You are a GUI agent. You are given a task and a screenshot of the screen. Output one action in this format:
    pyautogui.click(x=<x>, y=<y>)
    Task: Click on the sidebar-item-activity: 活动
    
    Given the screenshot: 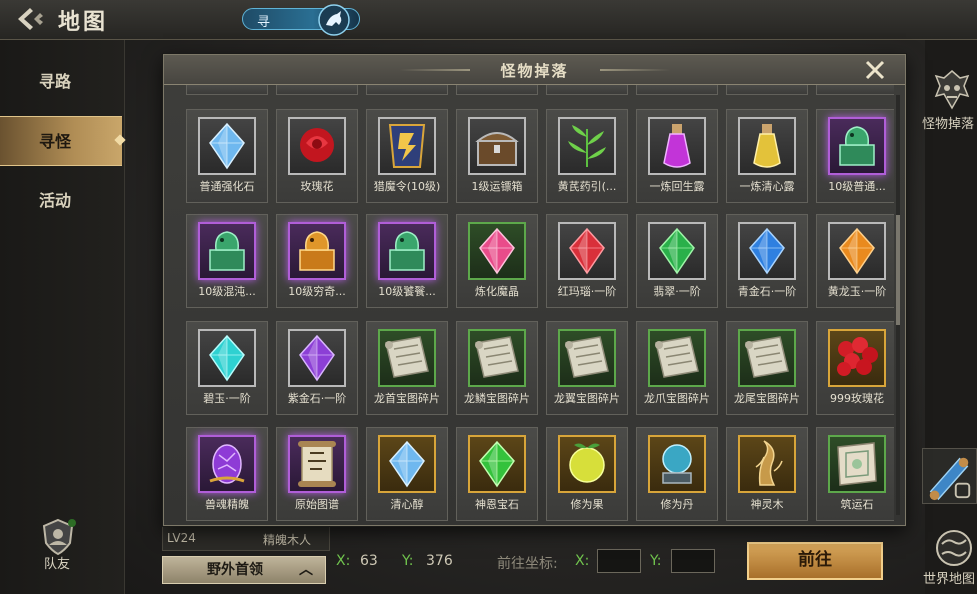 What is the action you would take?
    pyautogui.click(x=61, y=201)
    